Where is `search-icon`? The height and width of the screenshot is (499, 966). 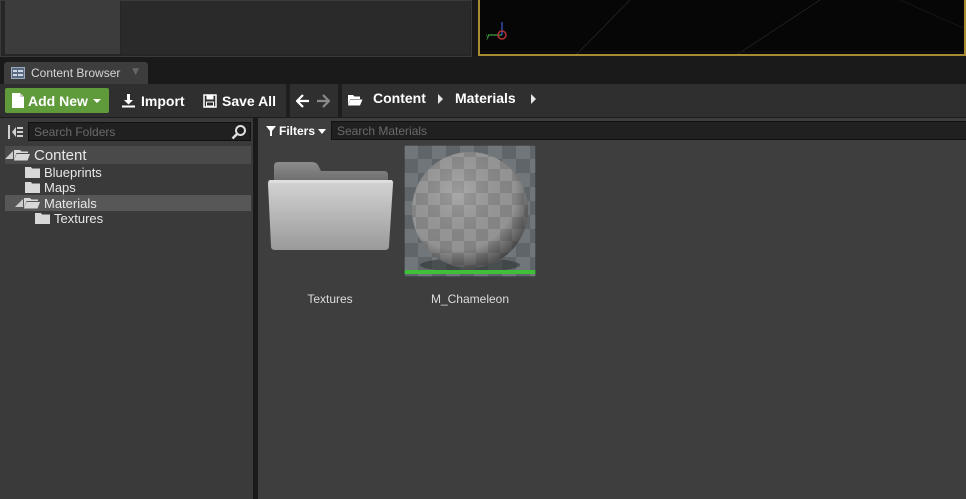 search-icon is located at coordinates (239, 132).